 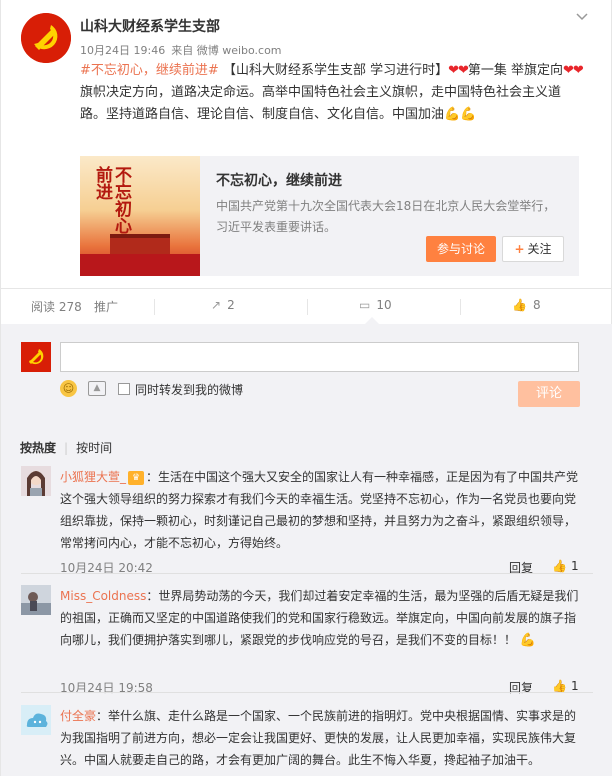 I want to click on comment-input, so click(x=319, y=357).